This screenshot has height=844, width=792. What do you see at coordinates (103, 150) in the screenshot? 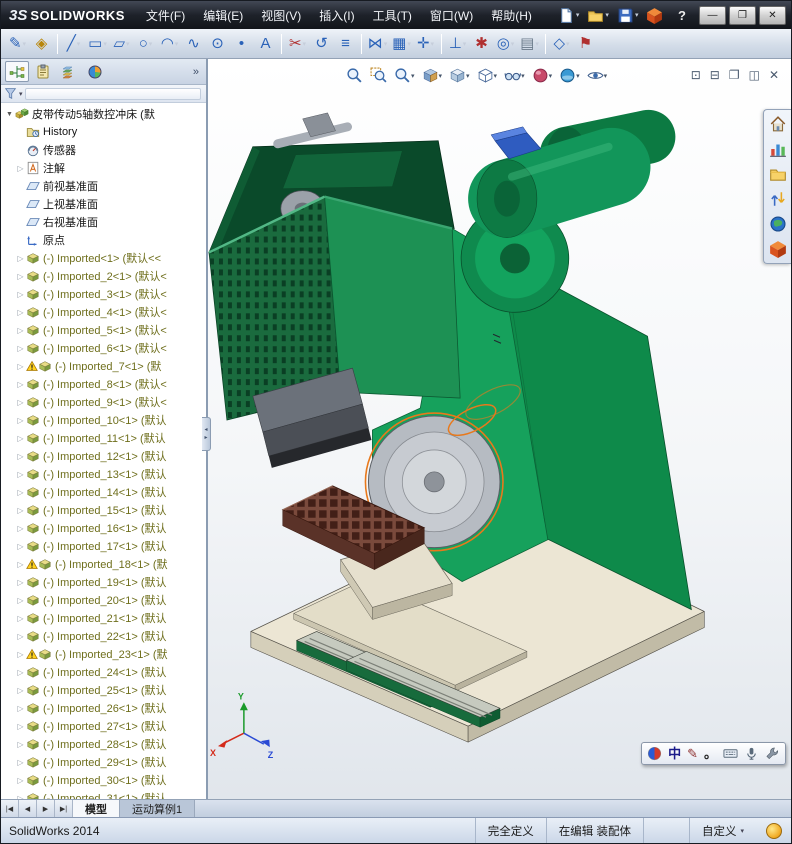
I see `tree-item-sensors: 传感器` at bounding box center [103, 150].